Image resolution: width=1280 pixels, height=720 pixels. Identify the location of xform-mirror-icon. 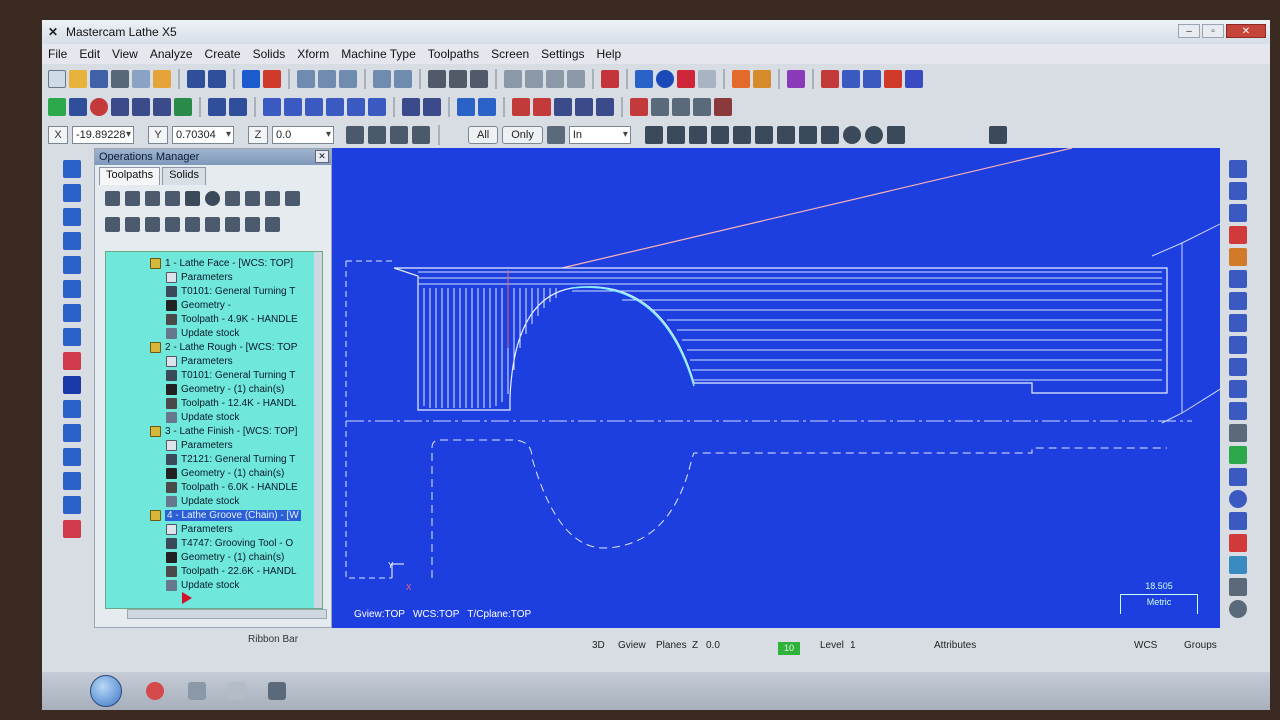
(272, 107).